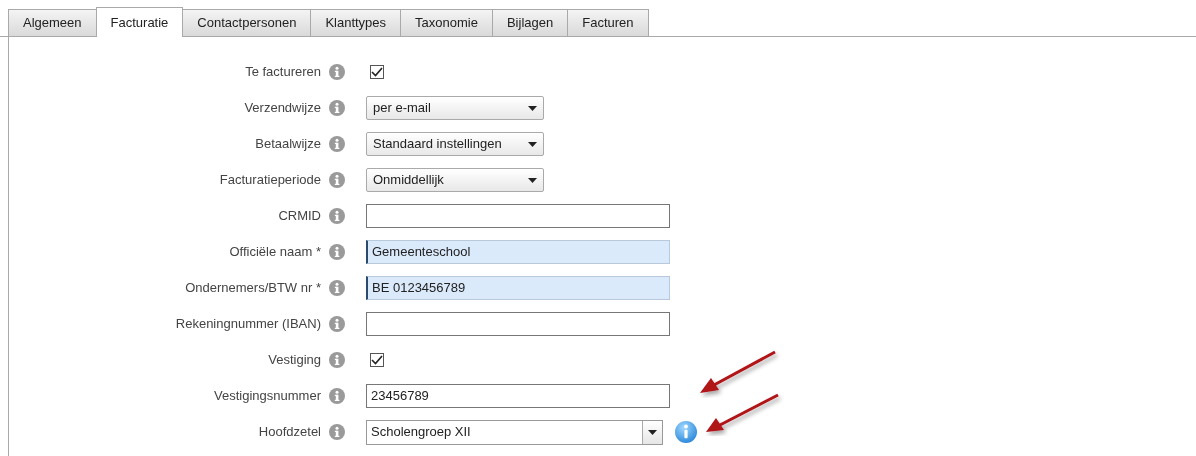 The height and width of the screenshot is (456, 1196). Describe the element at coordinates (247, 324) in the screenshot. I see `field-label: Rekeningnummer (IBAN)` at that location.